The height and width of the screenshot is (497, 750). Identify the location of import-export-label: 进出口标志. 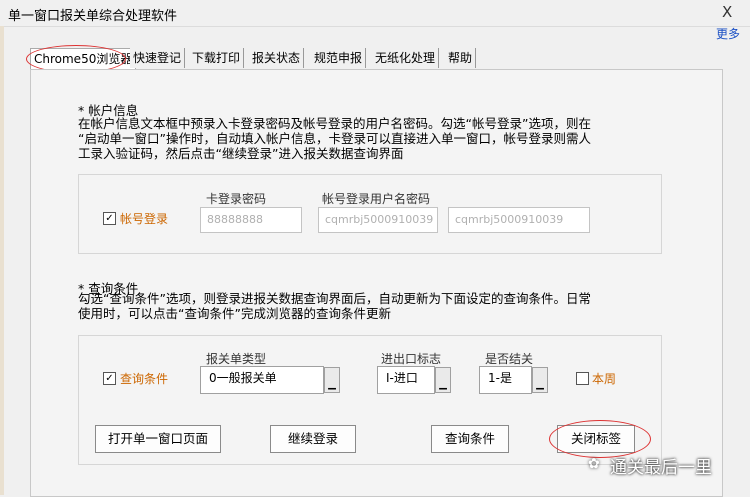
(411, 359).